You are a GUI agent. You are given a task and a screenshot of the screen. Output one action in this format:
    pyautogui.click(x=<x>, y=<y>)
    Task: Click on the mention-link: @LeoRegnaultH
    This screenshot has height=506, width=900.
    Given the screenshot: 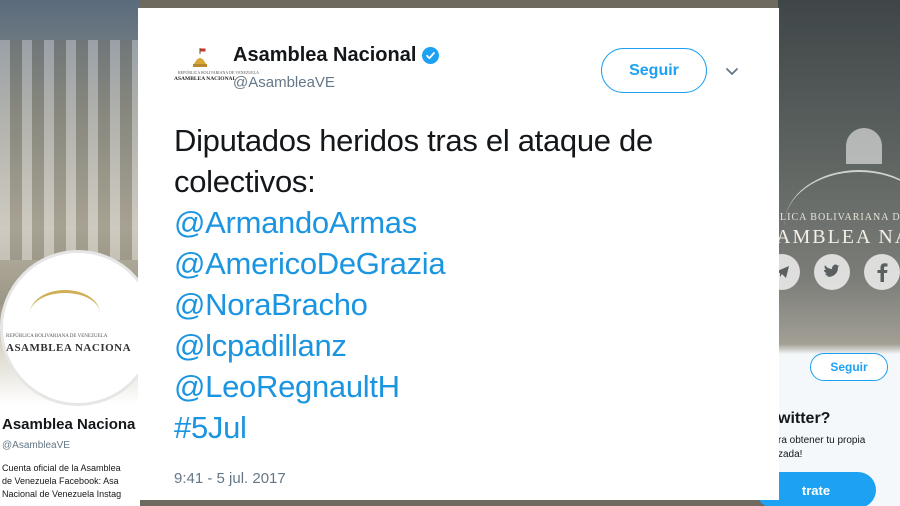 What is the action you would take?
    pyautogui.click(x=454, y=386)
    